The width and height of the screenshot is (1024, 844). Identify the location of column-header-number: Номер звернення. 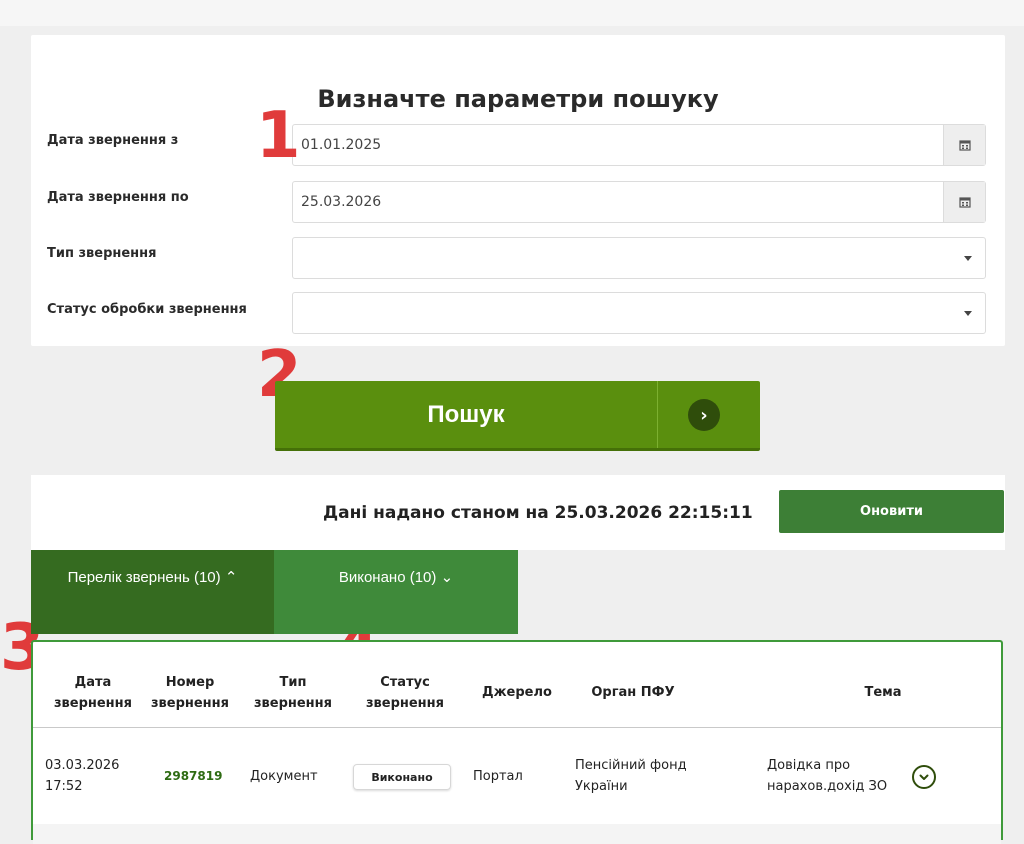
(189, 693).